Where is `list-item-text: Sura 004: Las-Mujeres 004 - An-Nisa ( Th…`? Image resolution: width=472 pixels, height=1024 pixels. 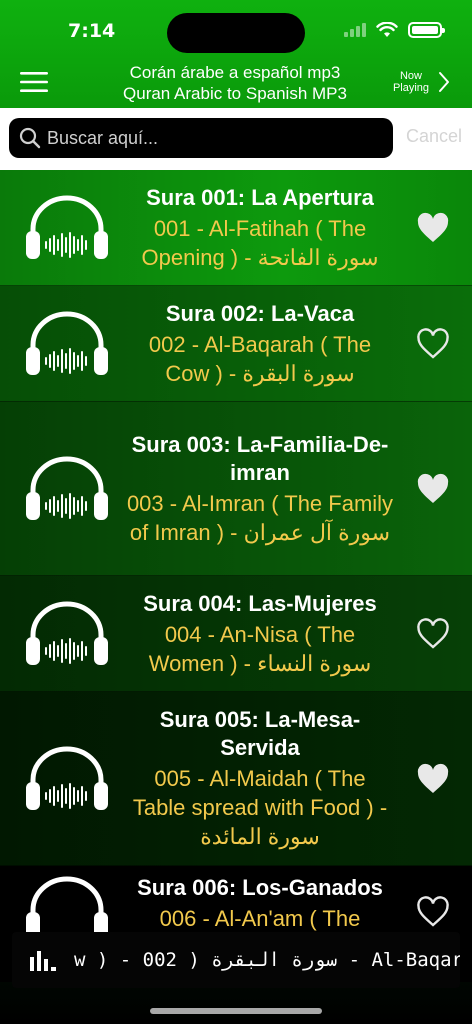
list-item-text: Sura 004: Las-Mujeres 004 - An-Nisa ( Th… is located at coordinates (260, 634).